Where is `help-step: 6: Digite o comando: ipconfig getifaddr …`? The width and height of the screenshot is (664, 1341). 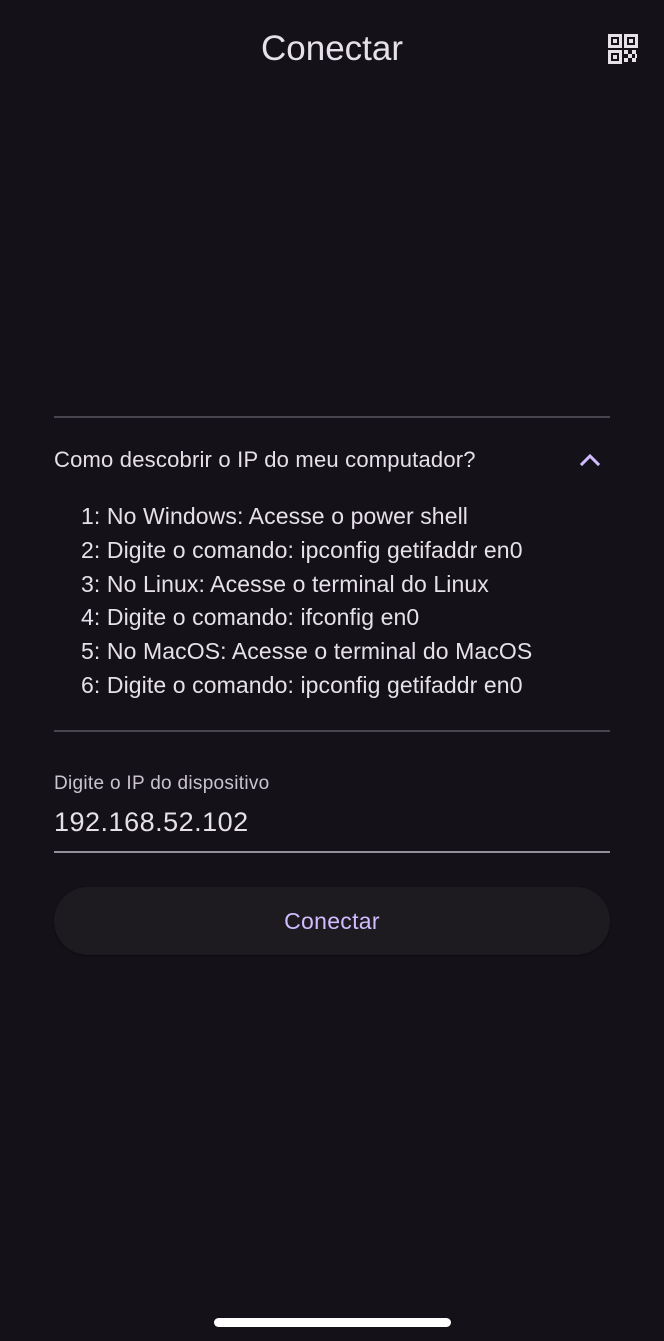 help-step: 6: Digite o comando: ipconfig getifaddr … is located at coordinates (302, 684).